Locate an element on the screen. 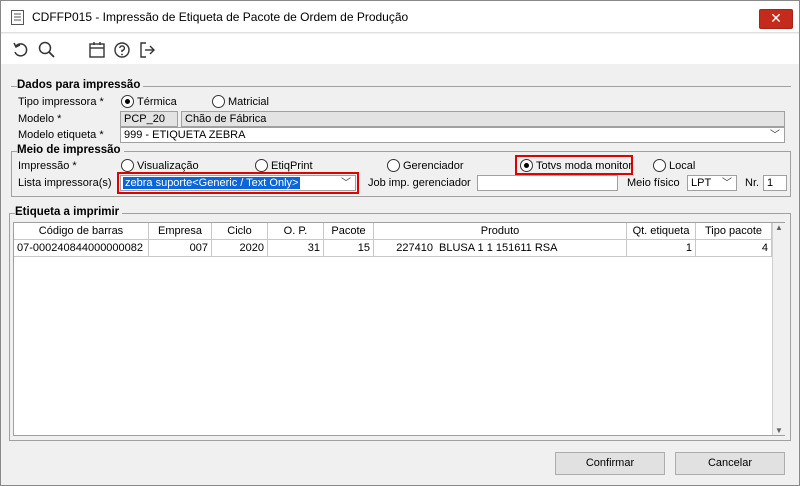 The height and width of the screenshot is (486, 800). search-icon is located at coordinates (47, 50).